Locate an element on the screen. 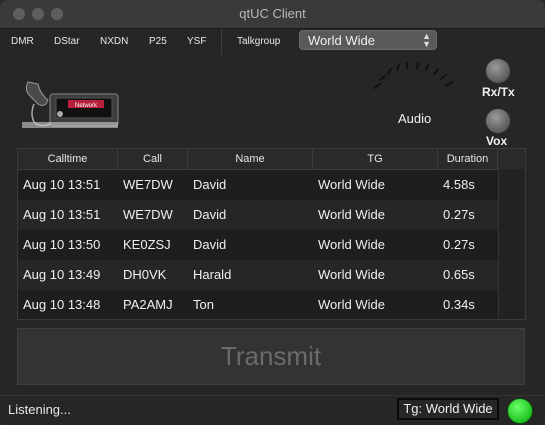  title-bar: qtUC Client is located at coordinates (272, 14).